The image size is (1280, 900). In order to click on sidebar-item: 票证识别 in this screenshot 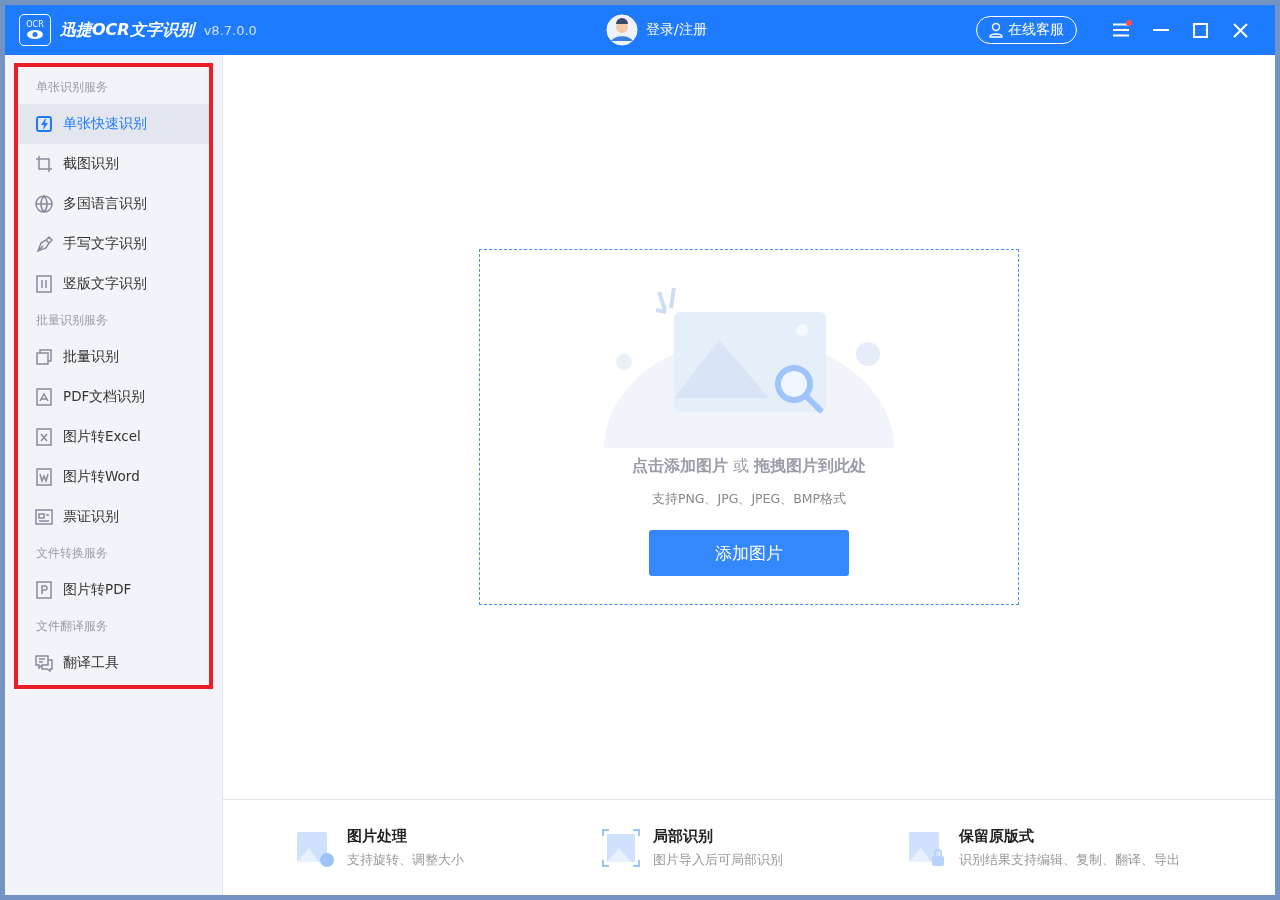, I will do `click(113, 517)`.